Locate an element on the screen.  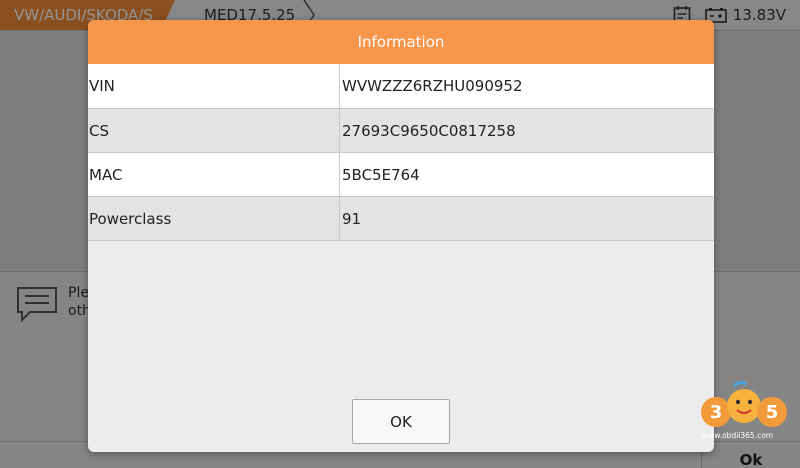
row-key: VIN is located at coordinates (214, 86).